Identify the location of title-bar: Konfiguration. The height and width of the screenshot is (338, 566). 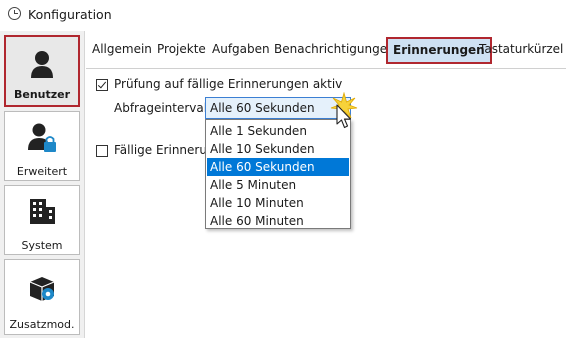
(283, 15).